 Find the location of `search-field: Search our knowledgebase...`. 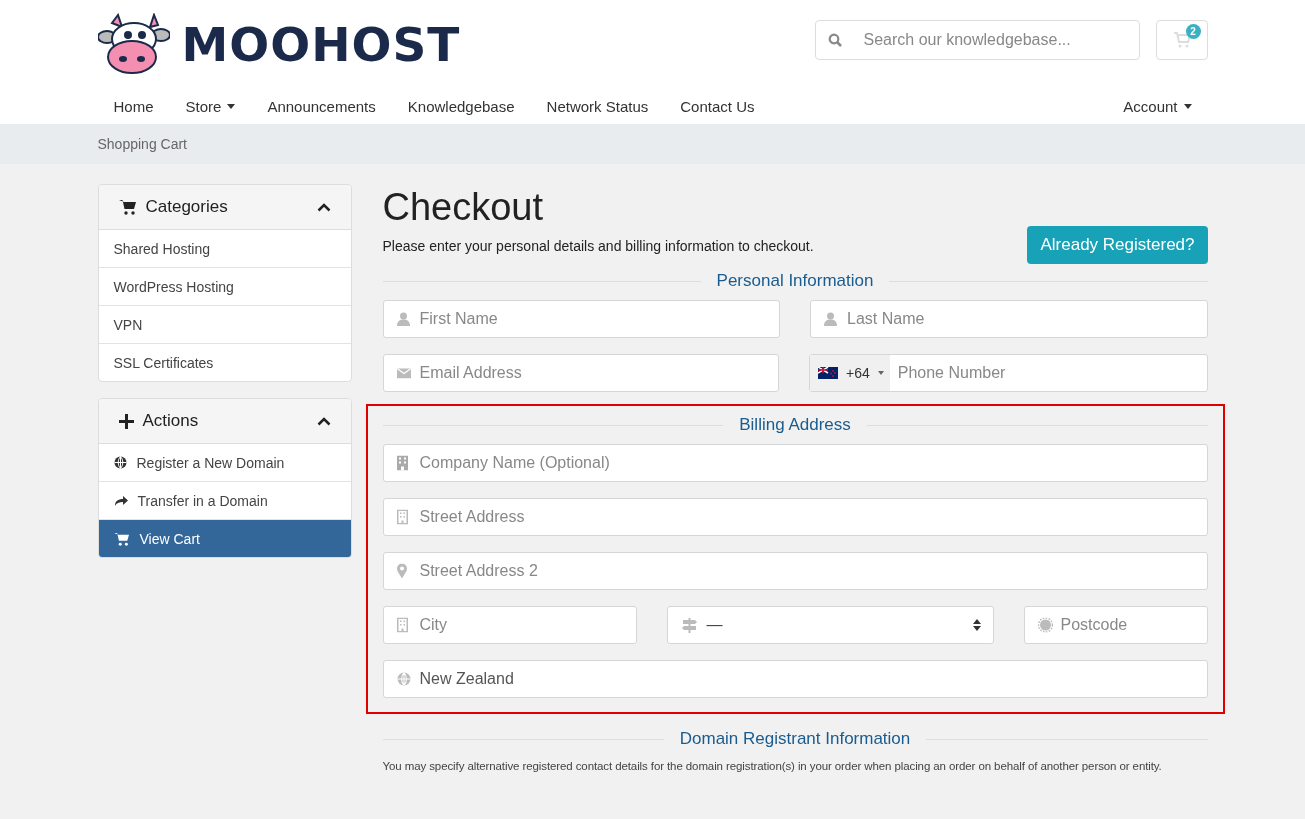

search-field: Search our knowledgebase... is located at coordinates (977, 40).